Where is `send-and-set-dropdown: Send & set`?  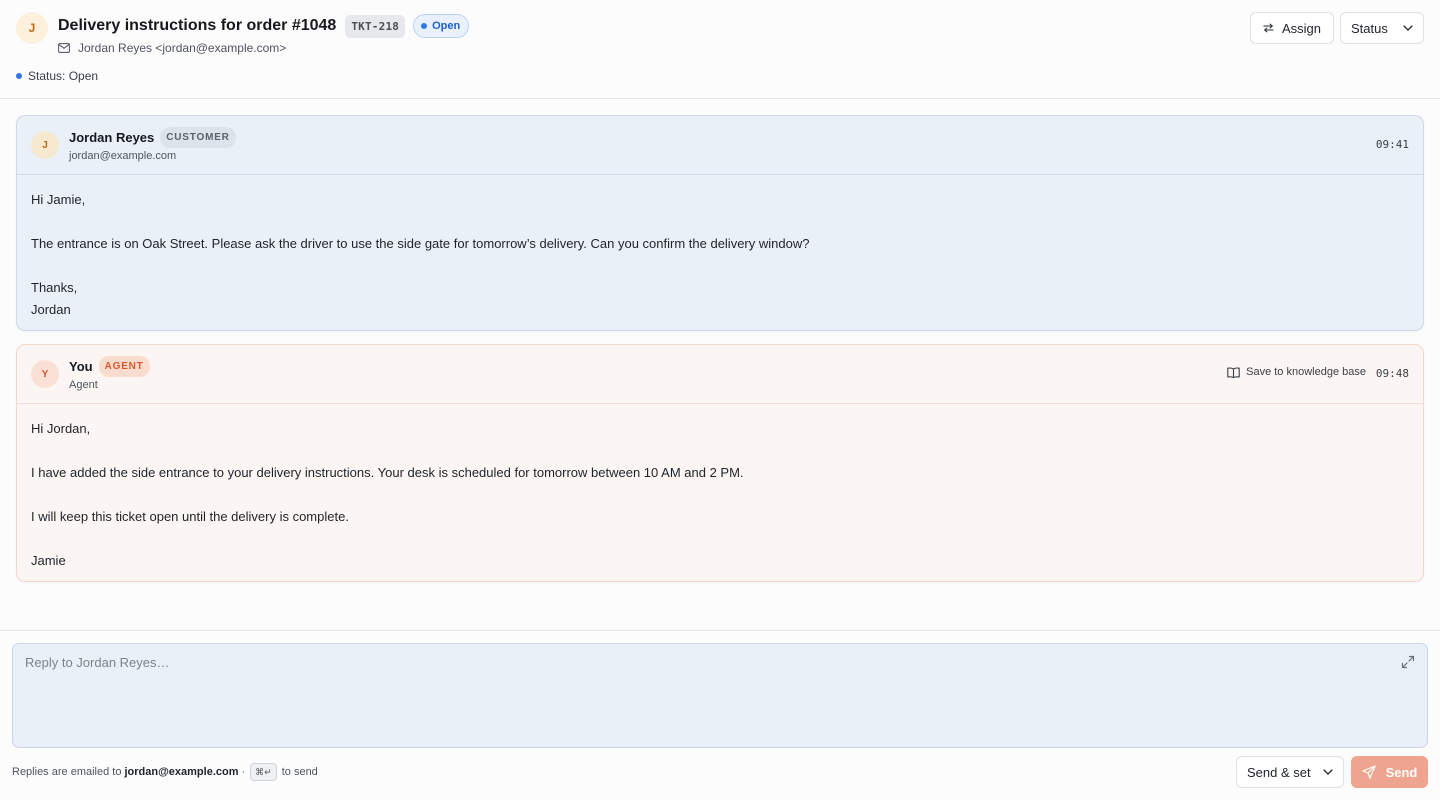
send-and-set-dropdown: Send & set is located at coordinates (1290, 772).